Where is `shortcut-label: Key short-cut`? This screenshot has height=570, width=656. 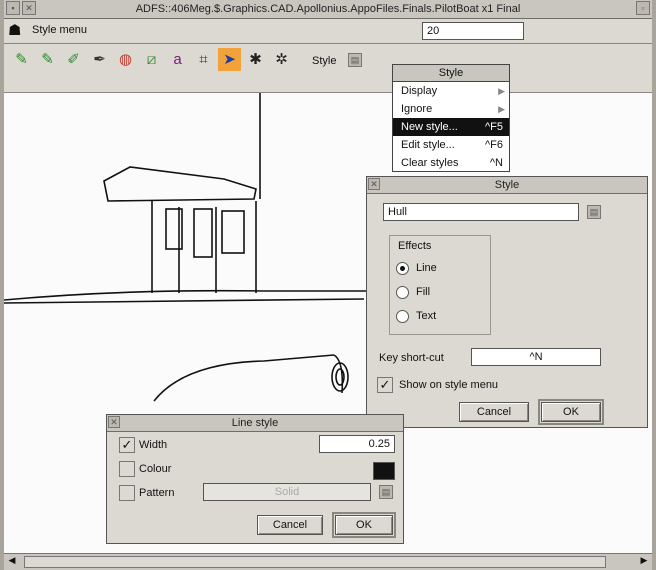
shortcut-label: Key short-cut is located at coordinates (411, 358).